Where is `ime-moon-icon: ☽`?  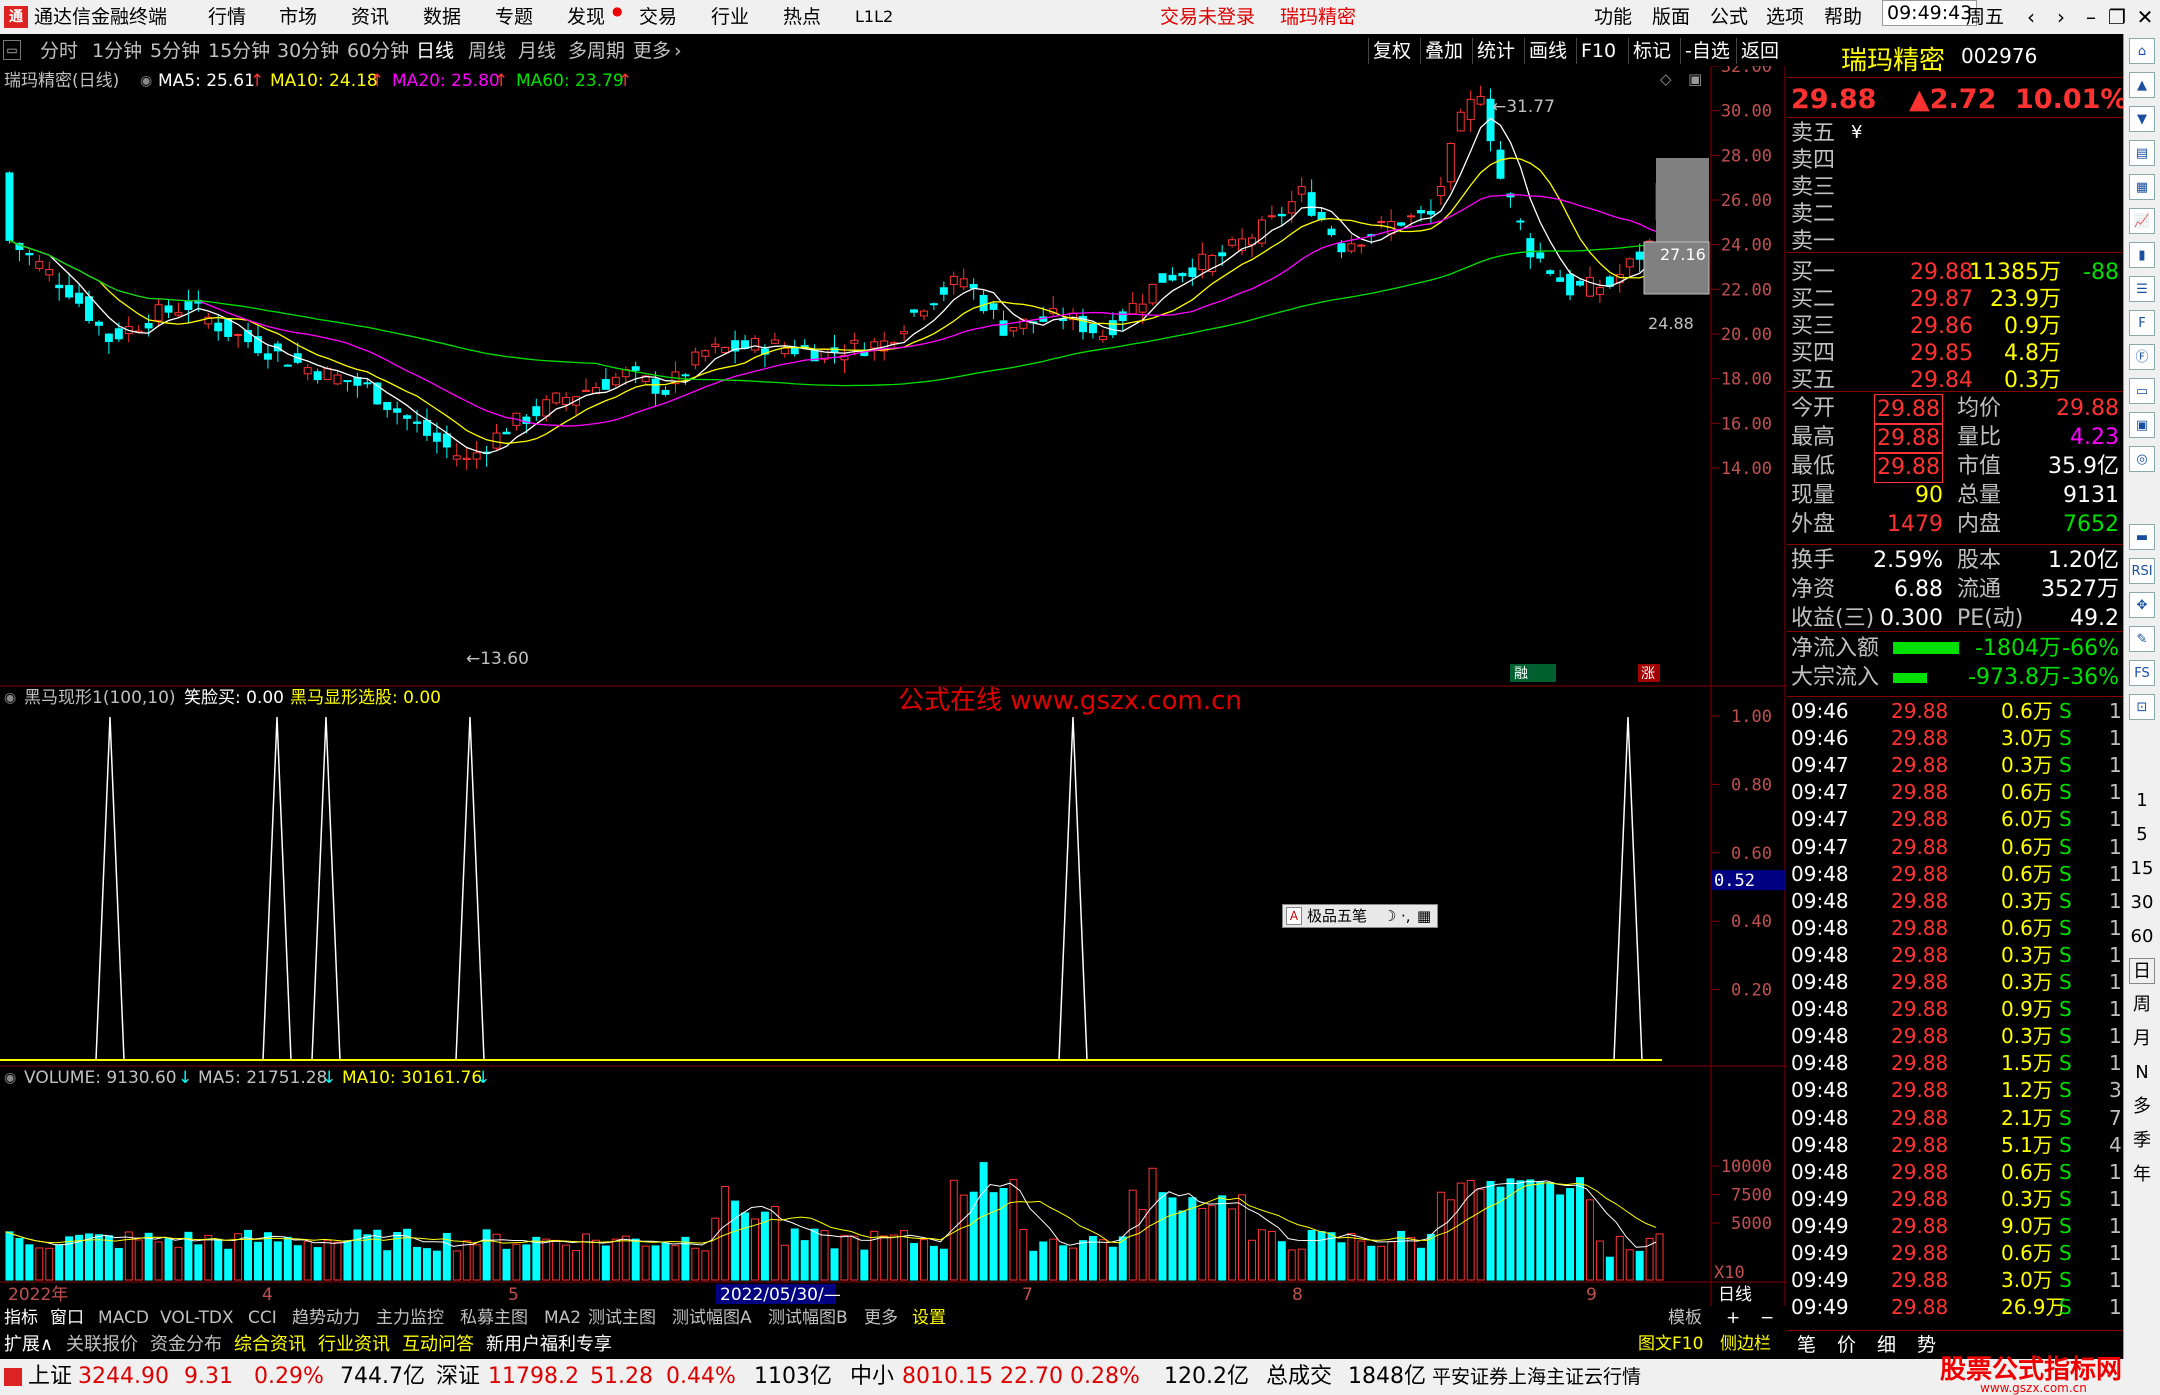 ime-moon-icon: ☽ is located at coordinates (1389, 916).